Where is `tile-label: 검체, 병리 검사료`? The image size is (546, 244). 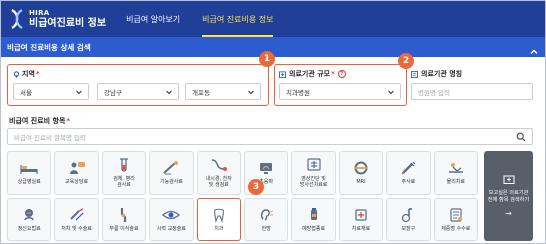
tile-label: 검체, 병리 검사료 is located at coordinates (124, 182).